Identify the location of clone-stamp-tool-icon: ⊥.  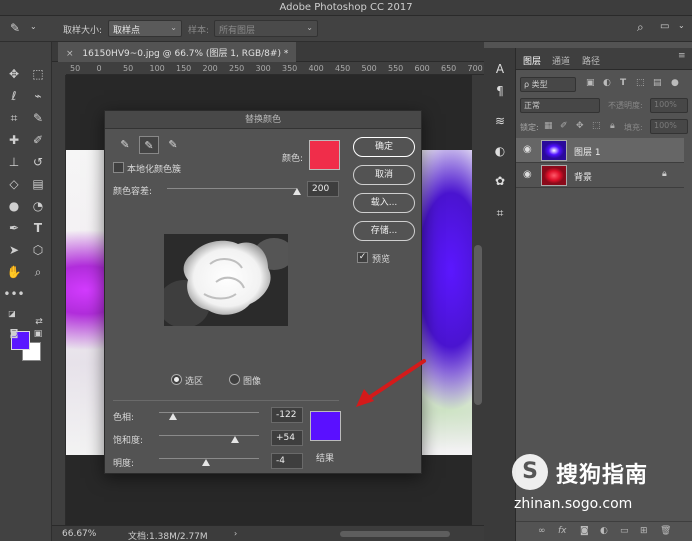
(14, 162).